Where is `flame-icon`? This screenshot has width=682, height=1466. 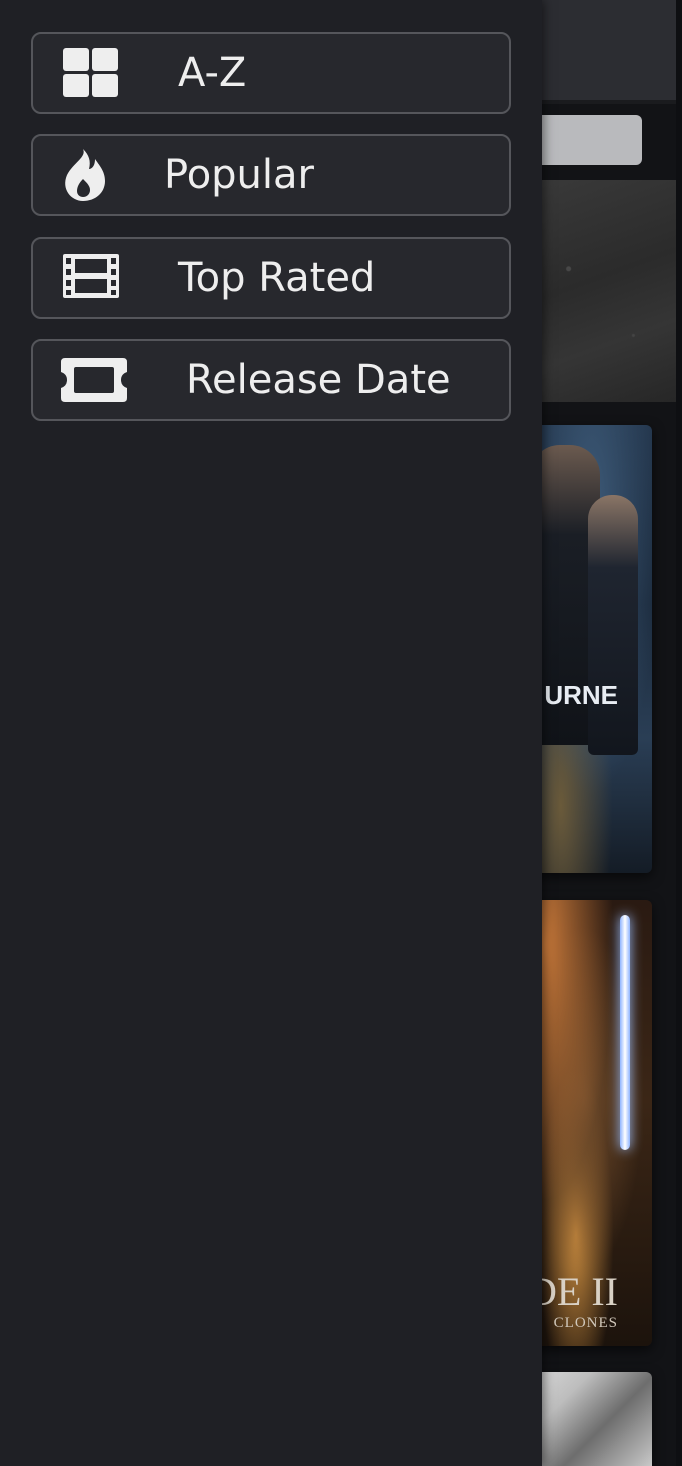
flame-icon is located at coordinates (96, 175).